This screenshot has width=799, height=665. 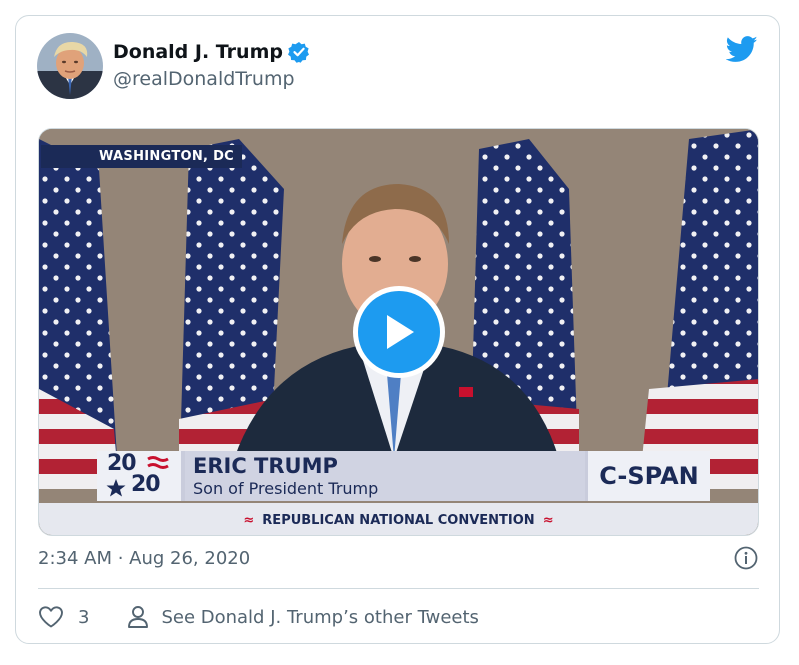 I want to click on event-banner: ≈ REPUBLICAN NATIONAL CONVENTION ≈, so click(x=398, y=519).